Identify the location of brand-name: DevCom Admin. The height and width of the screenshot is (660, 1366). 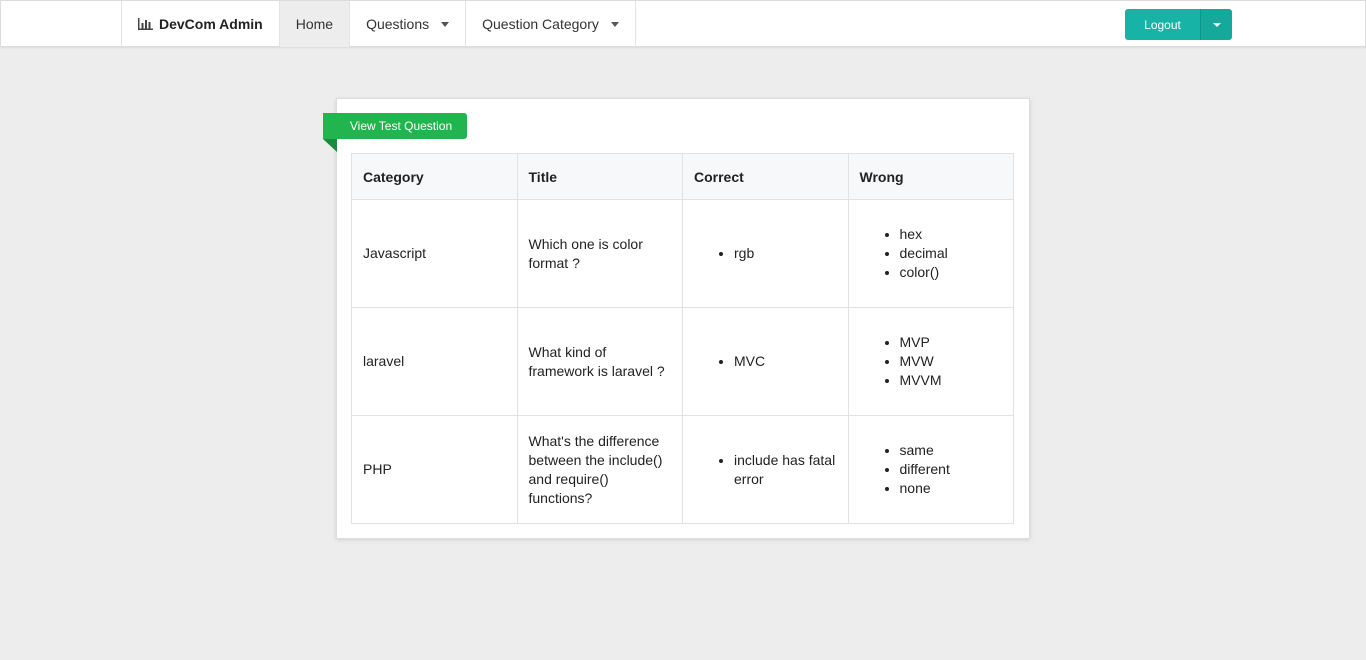
(211, 24).